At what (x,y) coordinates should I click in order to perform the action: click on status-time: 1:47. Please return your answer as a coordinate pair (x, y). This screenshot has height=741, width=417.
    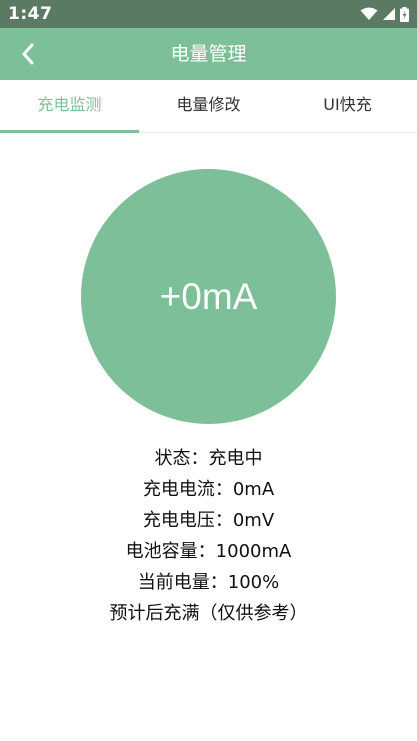
    Looking at the image, I should click on (30, 14).